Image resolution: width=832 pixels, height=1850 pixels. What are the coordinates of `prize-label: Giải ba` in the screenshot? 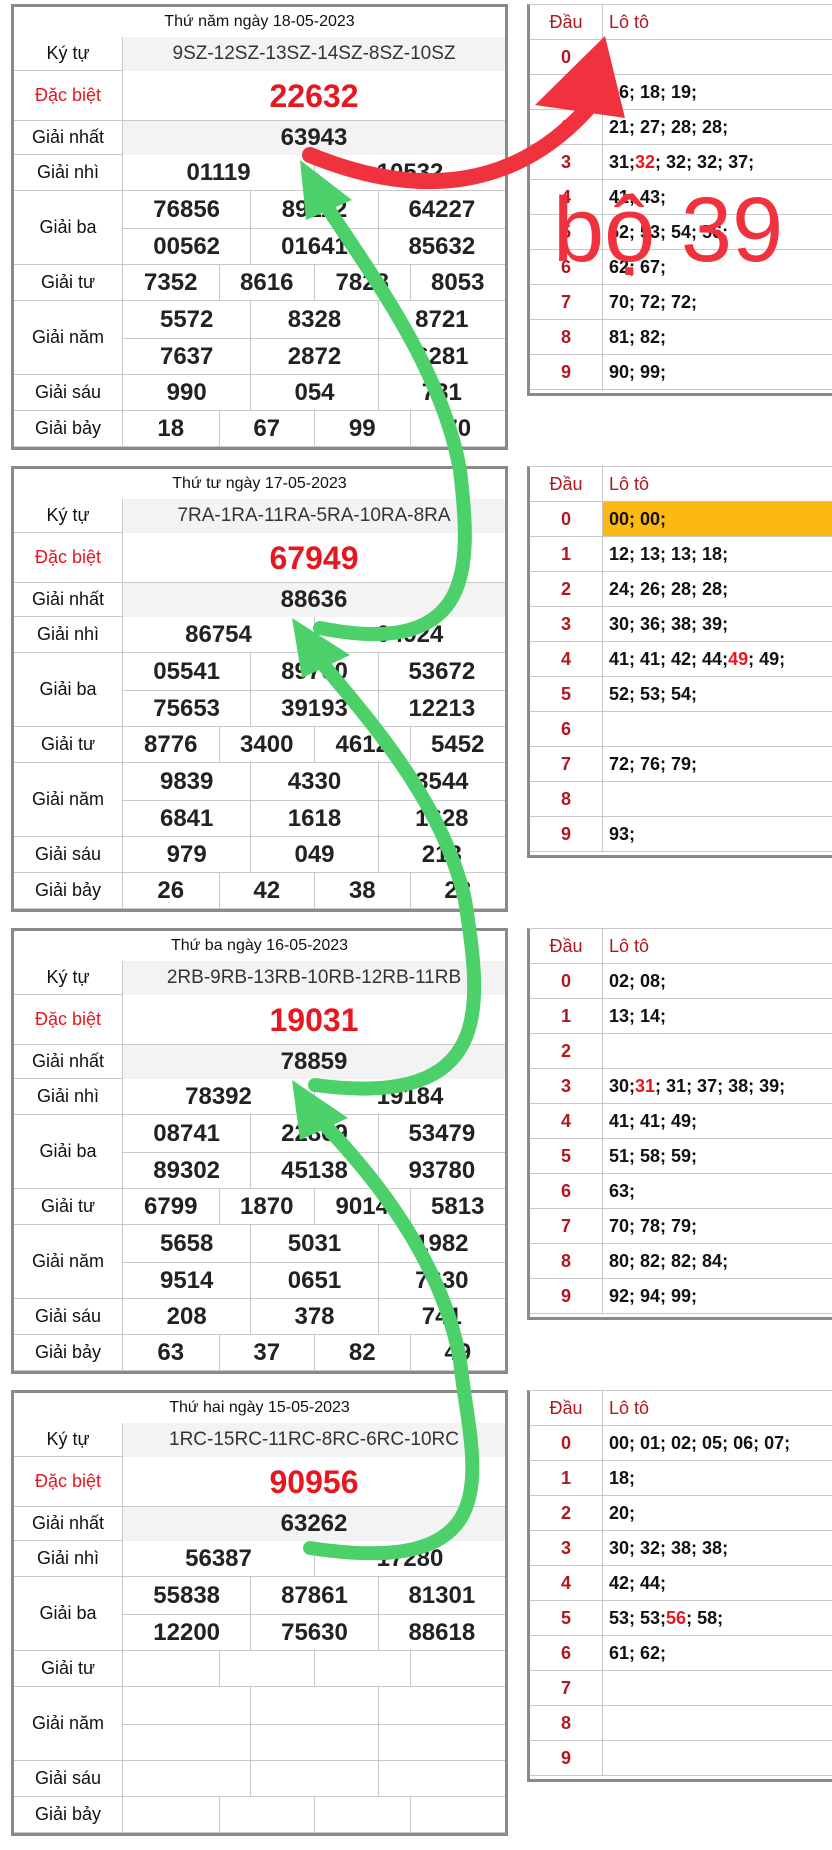 It's located at (68, 1151).